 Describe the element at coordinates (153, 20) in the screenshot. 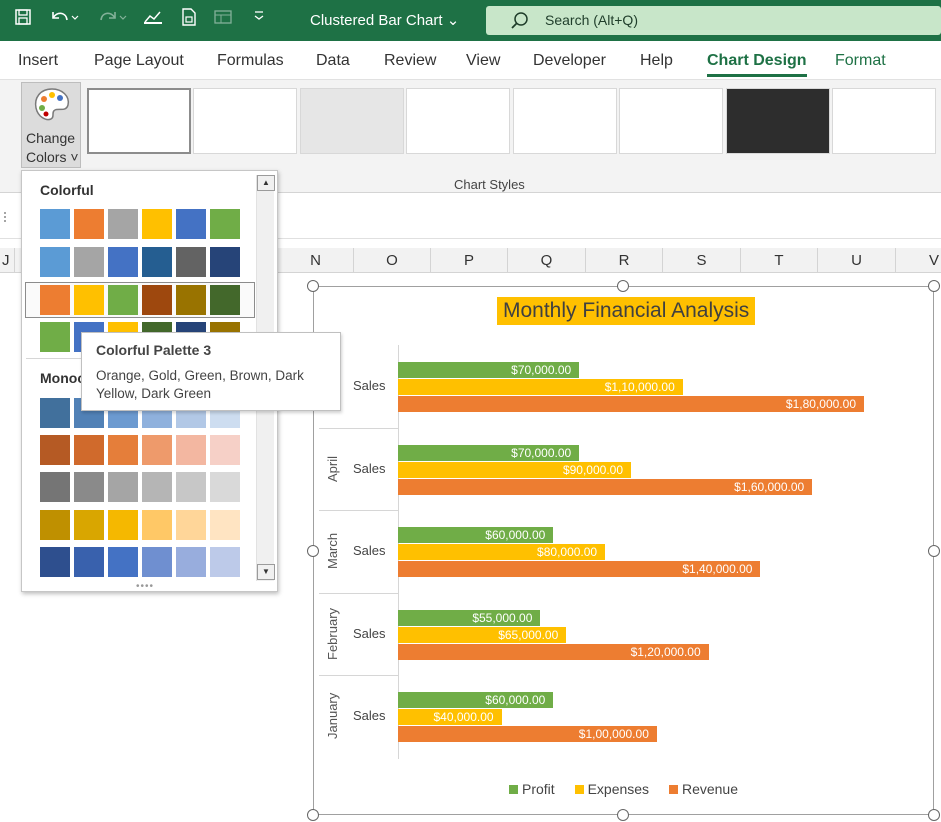

I see `chart-icon` at that location.